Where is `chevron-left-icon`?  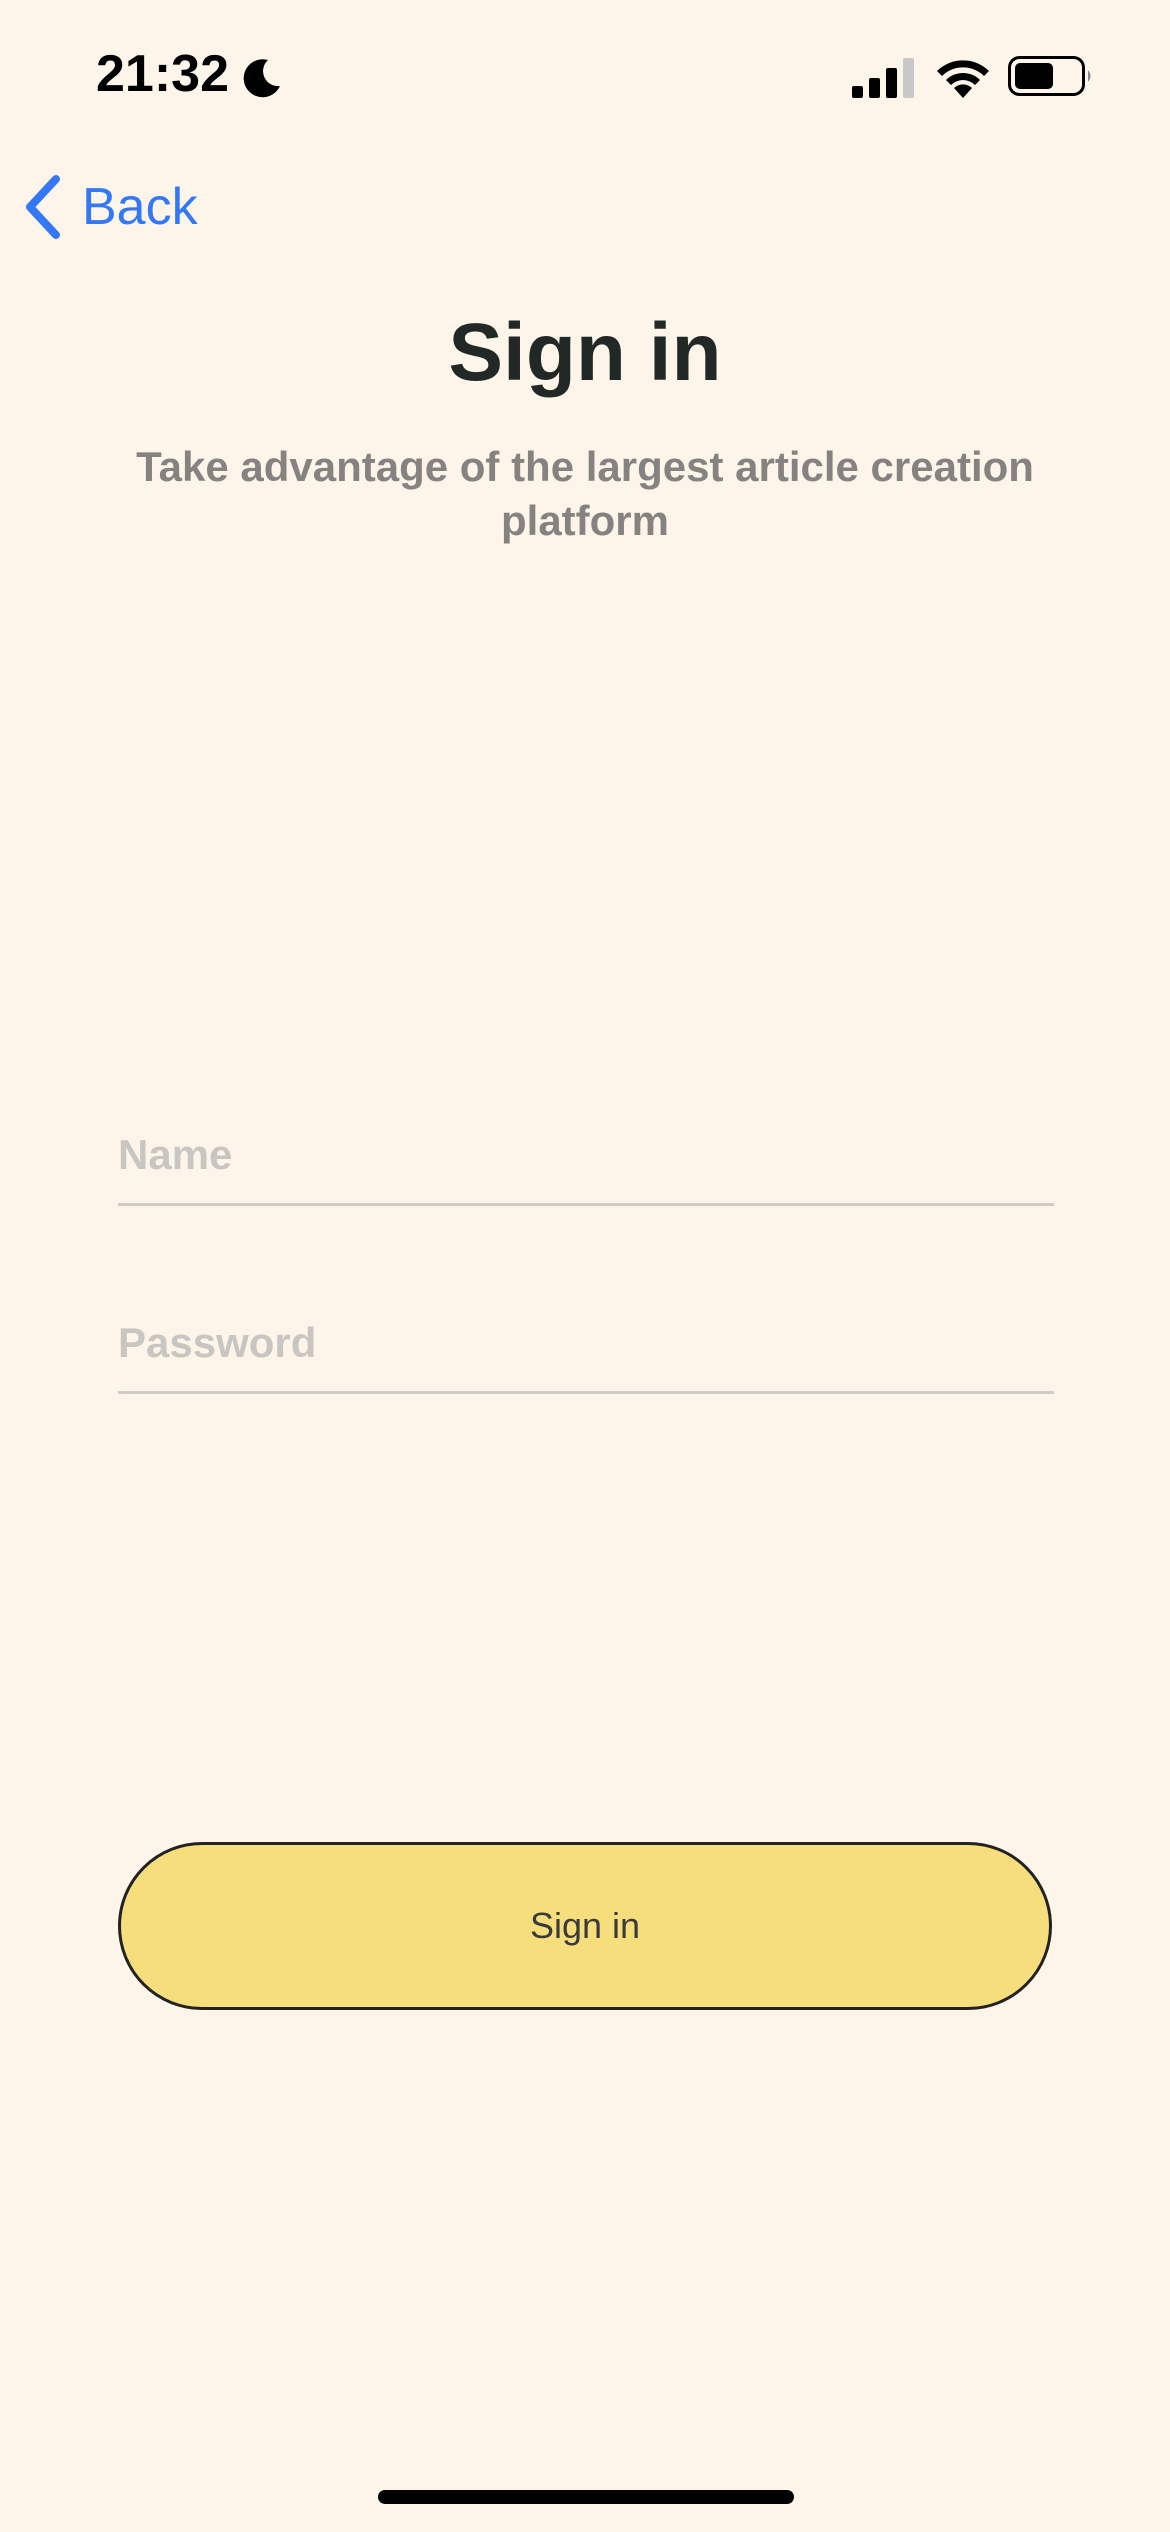
chevron-left-icon is located at coordinates (43, 207).